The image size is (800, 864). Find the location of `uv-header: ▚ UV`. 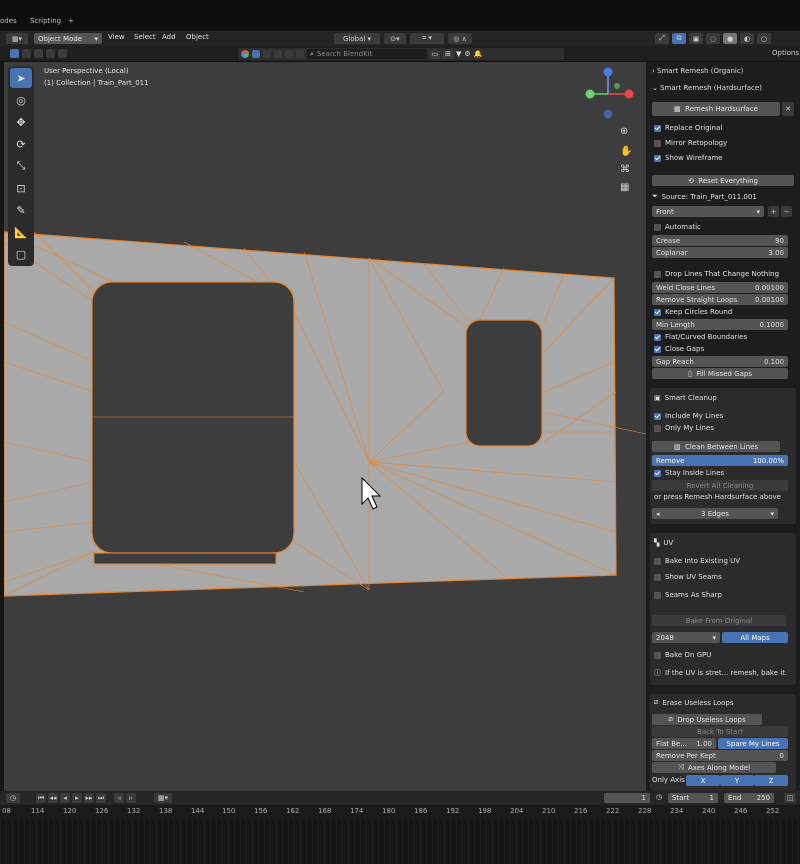

uv-header: ▚ UV is located at coordinates (663, 543).